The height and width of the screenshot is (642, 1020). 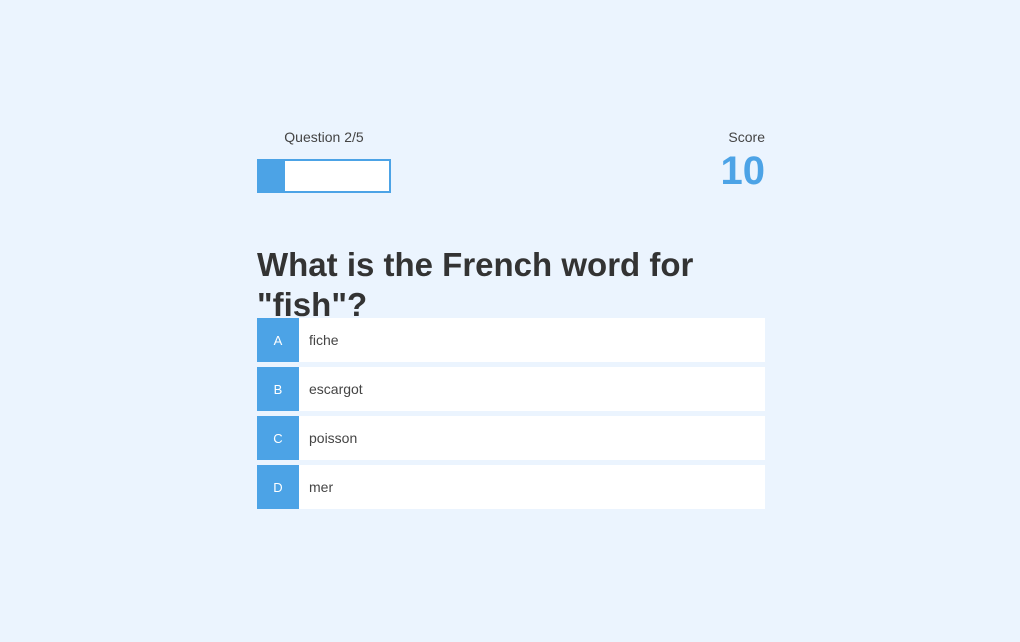 I want to click on choice-text: poisson, so click(x=333, y=438).